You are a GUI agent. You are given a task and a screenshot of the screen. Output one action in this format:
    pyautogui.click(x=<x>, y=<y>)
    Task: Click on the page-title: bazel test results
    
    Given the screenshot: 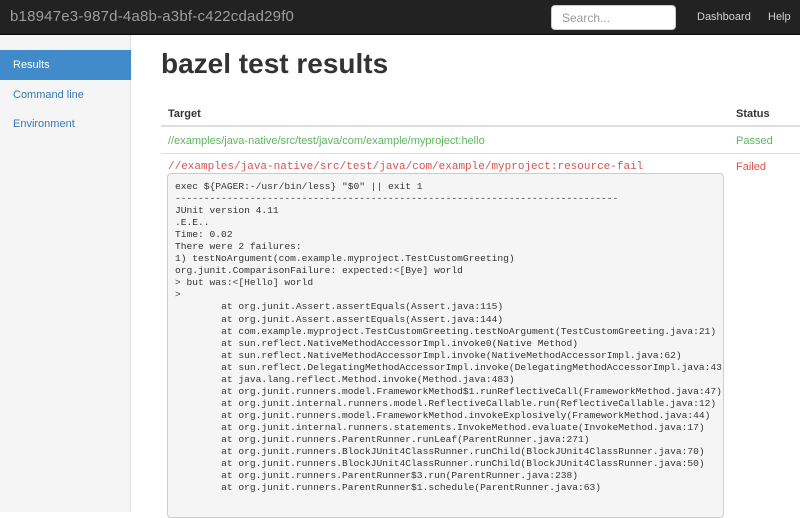 What is the action you would take?
    pyautogui.click(x=275, y=63)
    